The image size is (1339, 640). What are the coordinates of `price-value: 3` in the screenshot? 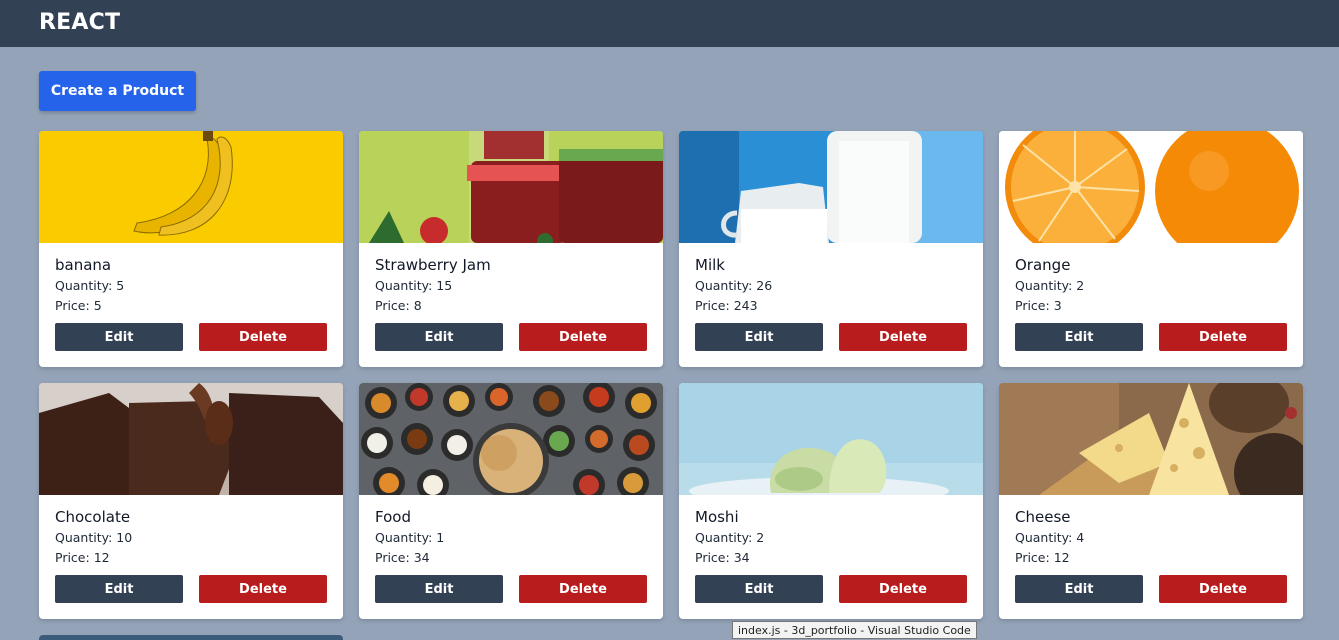 It's located at (1057, 305).